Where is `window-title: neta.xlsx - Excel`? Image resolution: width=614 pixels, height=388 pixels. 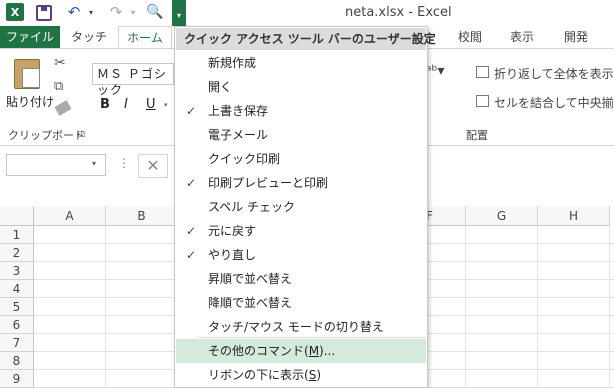
window-title: neta.xlsx - Excel is located at coordinates (398, 12).